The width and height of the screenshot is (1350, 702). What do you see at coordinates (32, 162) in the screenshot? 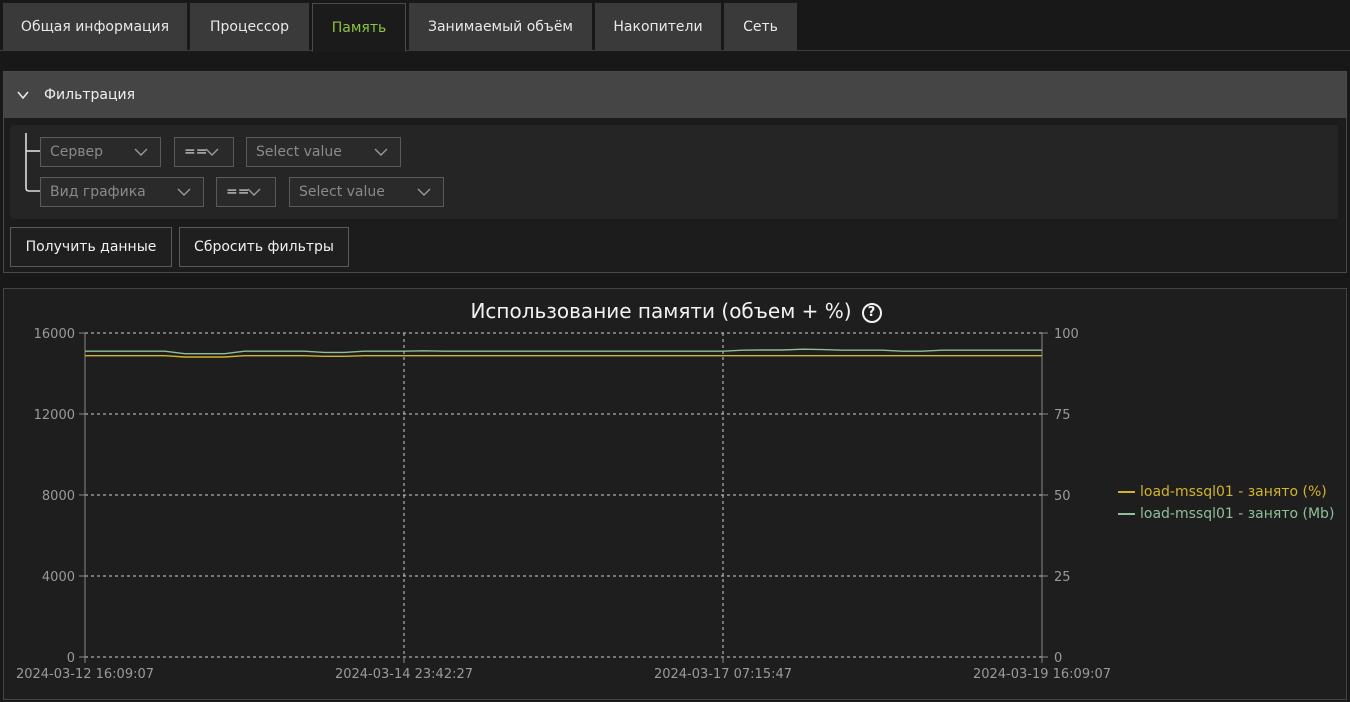
I see `rule-tree-connector` at bounding box center [32, 162].